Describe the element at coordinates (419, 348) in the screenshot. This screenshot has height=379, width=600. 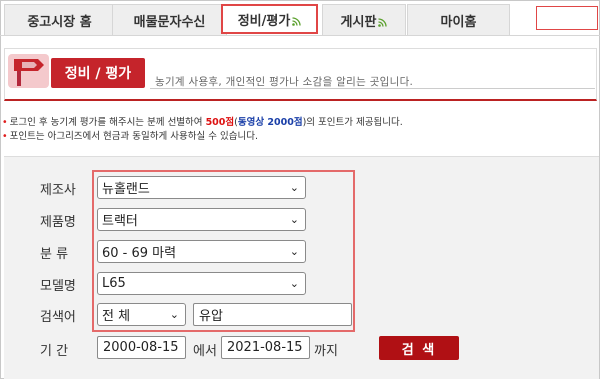
I see `search-button: 검 색` at that location.